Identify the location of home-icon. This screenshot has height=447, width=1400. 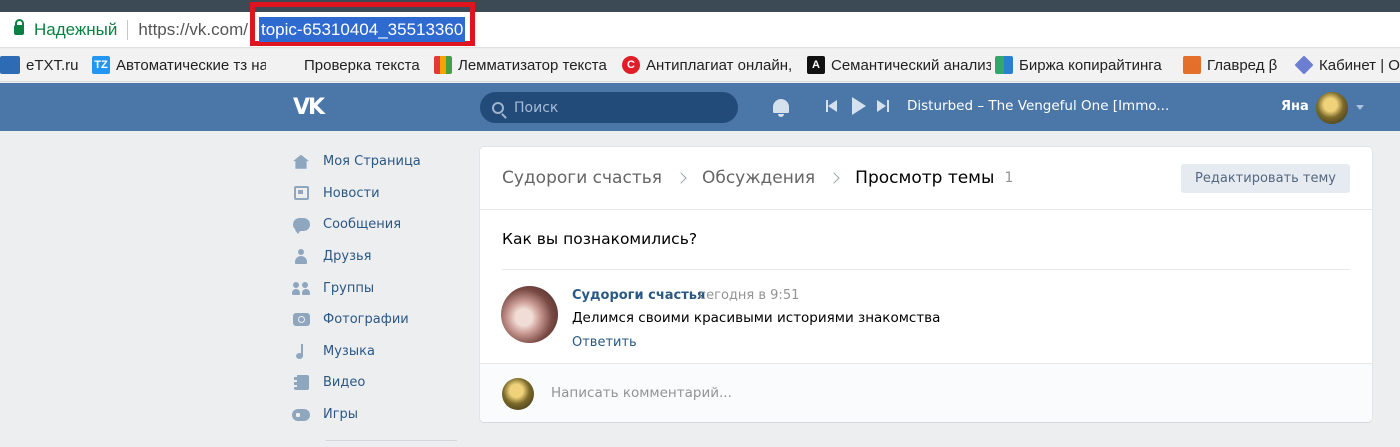
(301, 162).